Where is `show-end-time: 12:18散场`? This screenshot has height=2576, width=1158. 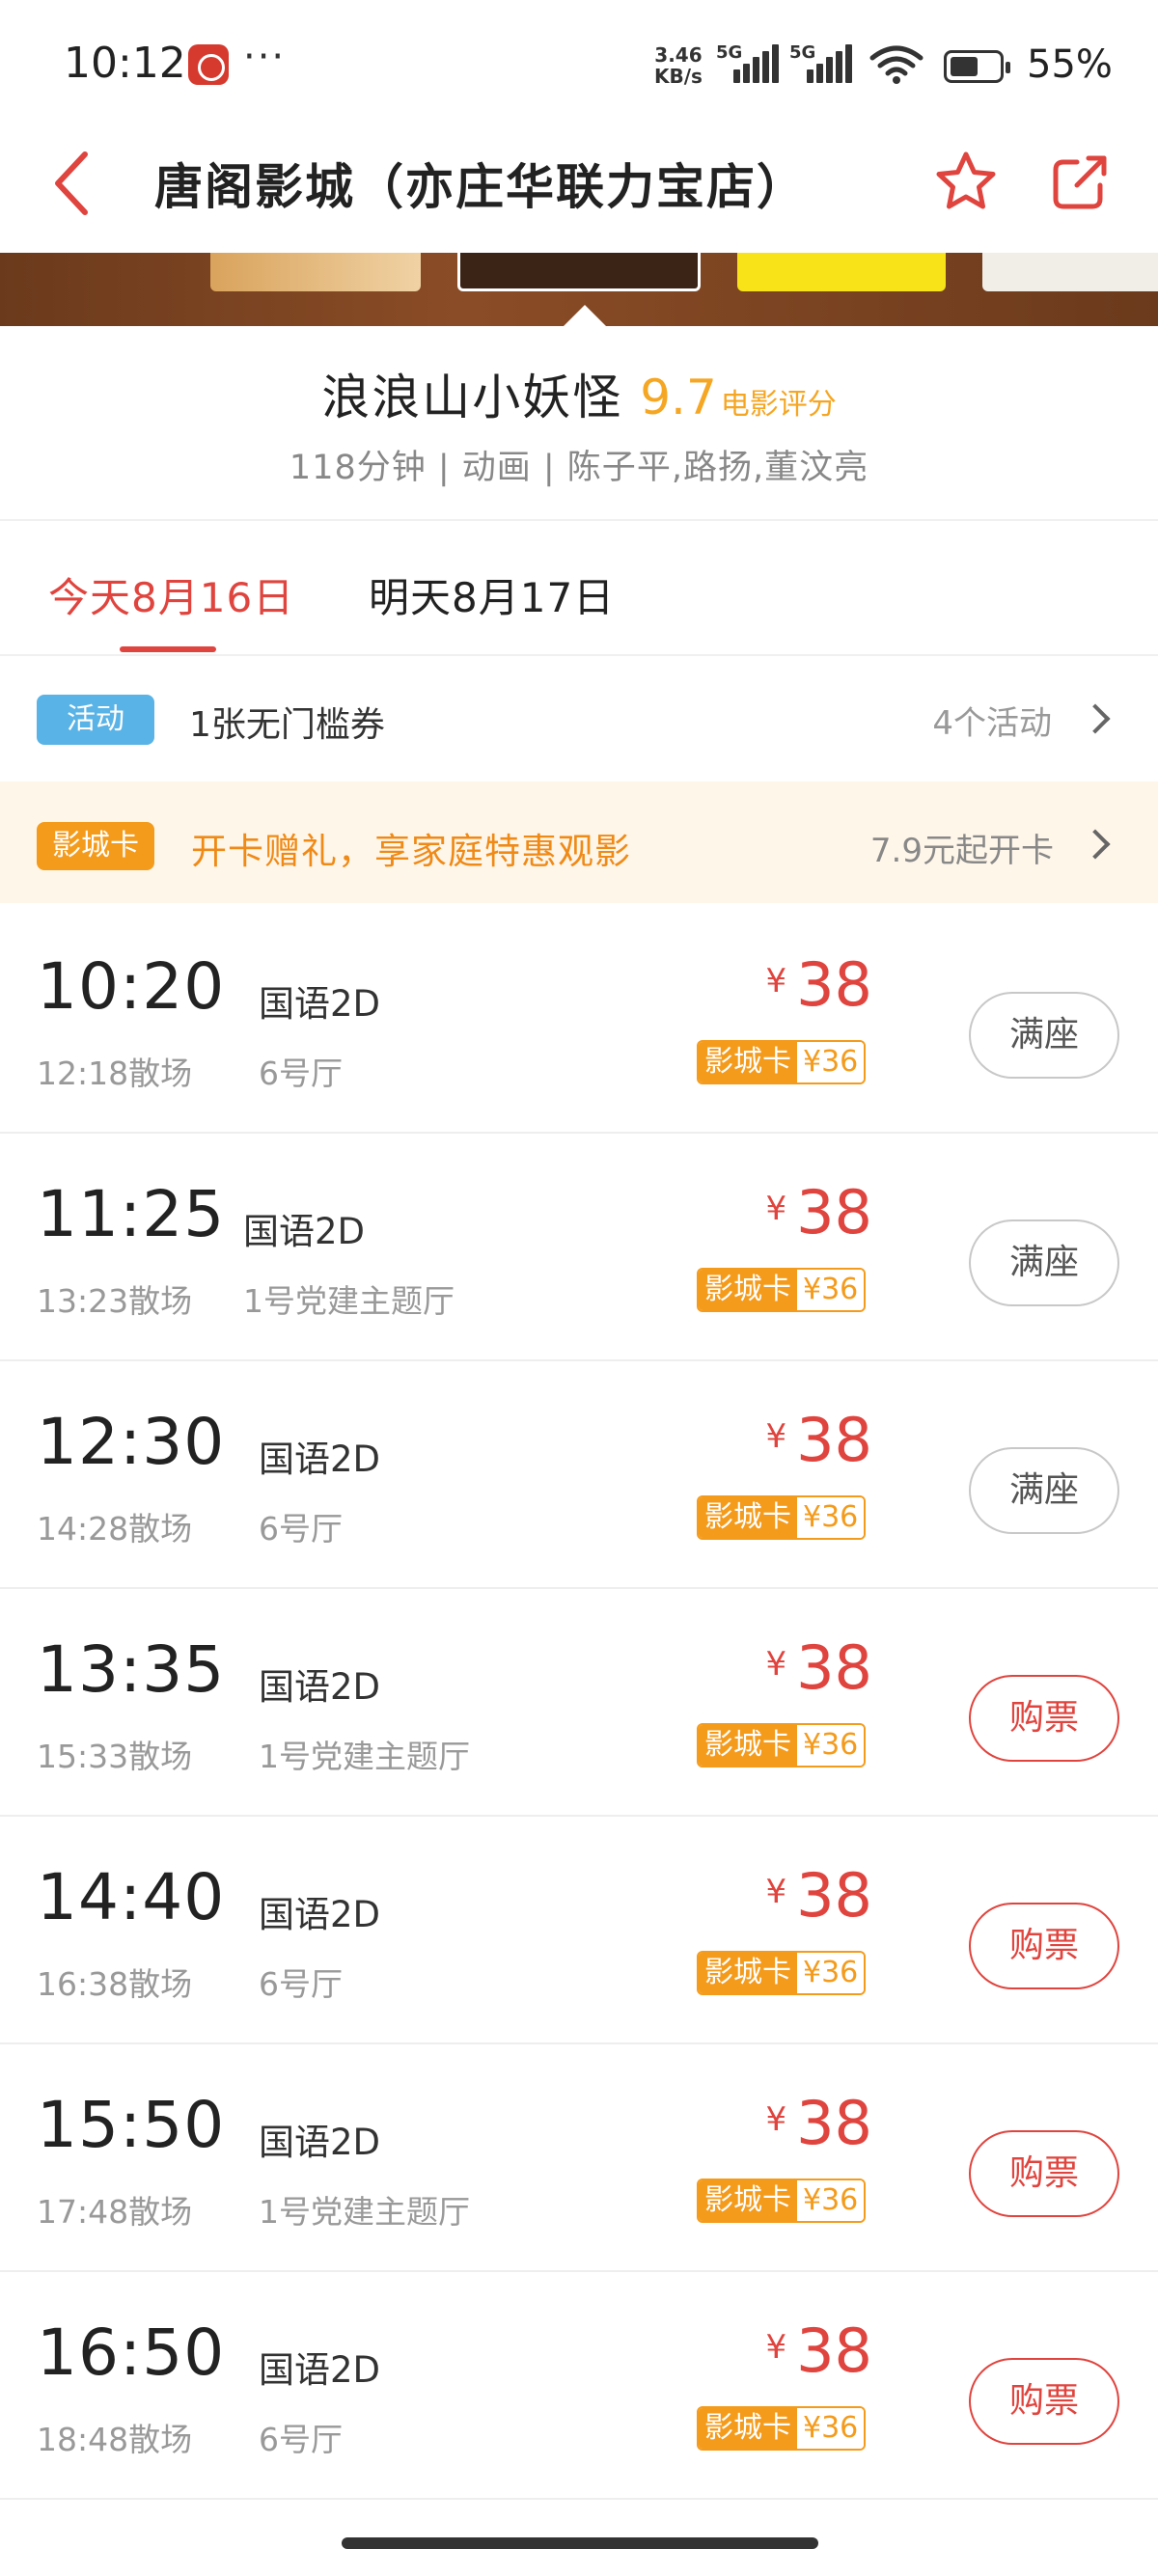
show-end-time: 12:18散场 is located at coordinates (115, 1074).